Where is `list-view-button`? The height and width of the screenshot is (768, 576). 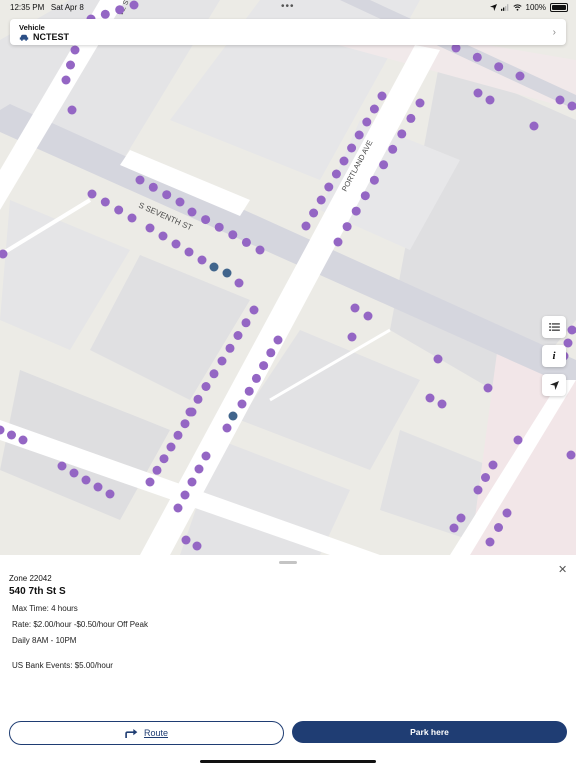 list-view-button is located at coordinates (554, 327).